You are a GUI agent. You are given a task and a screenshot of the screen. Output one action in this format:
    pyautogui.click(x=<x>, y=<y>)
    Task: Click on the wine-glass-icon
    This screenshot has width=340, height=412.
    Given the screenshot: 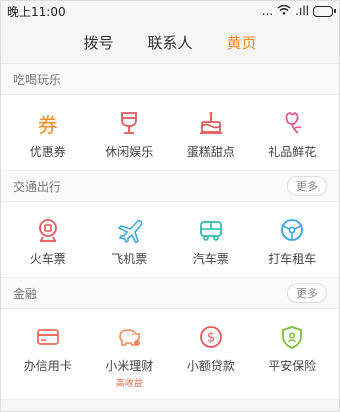 What is the action you would take?
    pyautogui.click(x=129, y=123)
    